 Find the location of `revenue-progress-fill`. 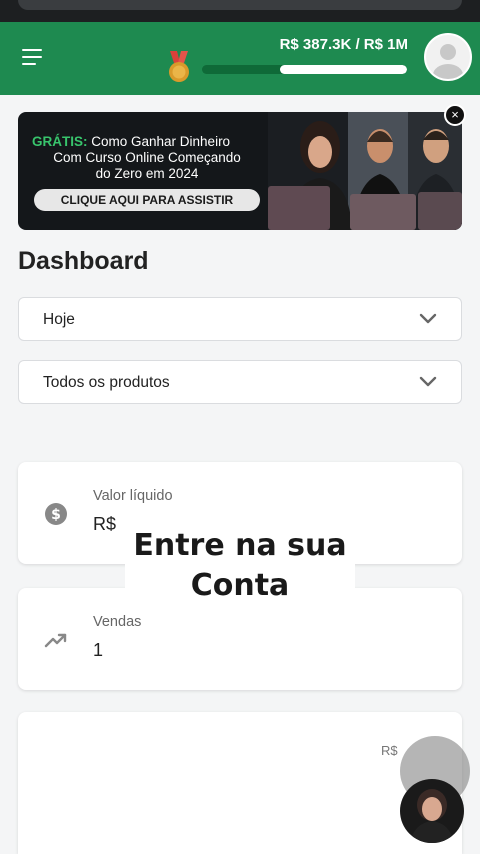

revenue-progress-fill is located at coordinates (343, 69).